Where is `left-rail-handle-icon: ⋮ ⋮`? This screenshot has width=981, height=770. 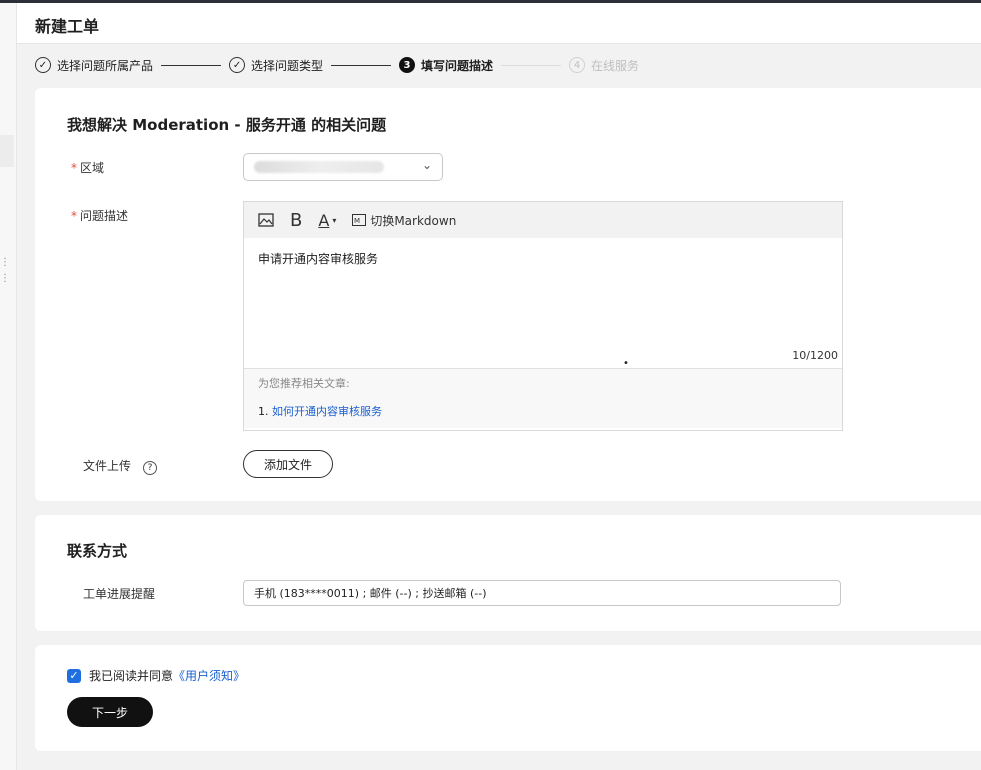 left-rail-handle-icon: ⋮ ⋮ is located at coordinates (5, 271).